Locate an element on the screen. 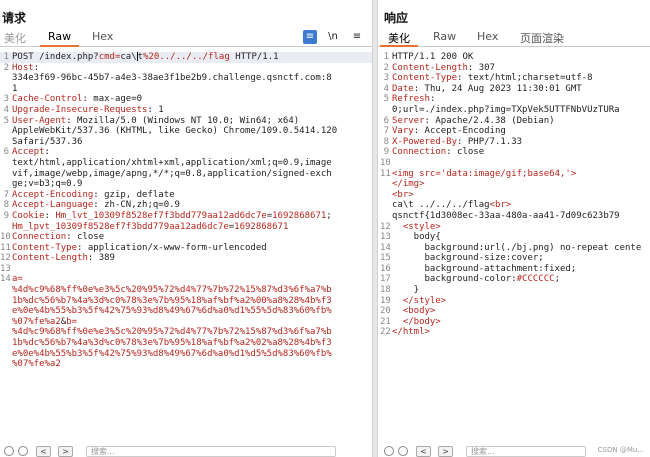  code-line: 13 body{ is located at coordinates (515, 237).